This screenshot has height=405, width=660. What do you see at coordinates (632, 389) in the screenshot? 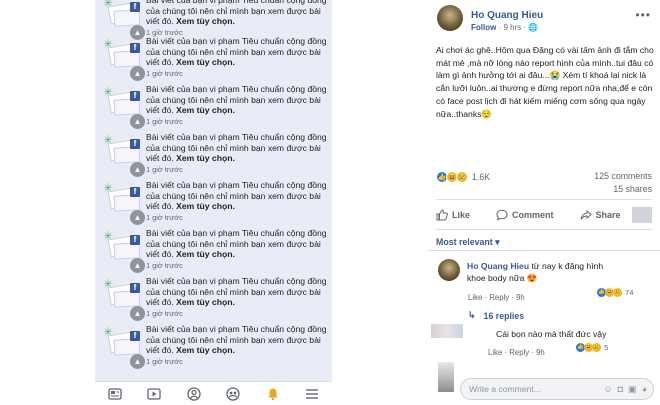
I see `gif-icon: ▣` at bounding box center [632, 389].